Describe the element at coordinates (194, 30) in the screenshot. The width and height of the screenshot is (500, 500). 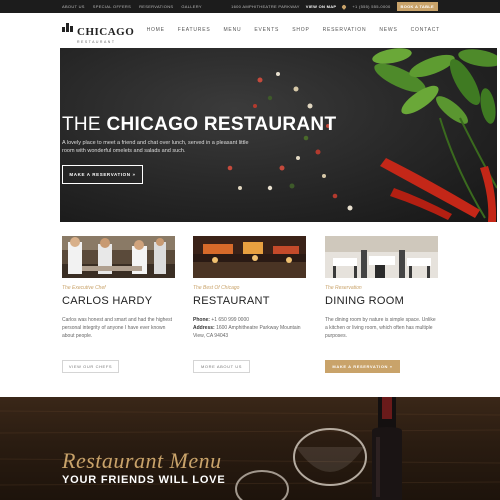
I see `nav-features: Features` at that location.